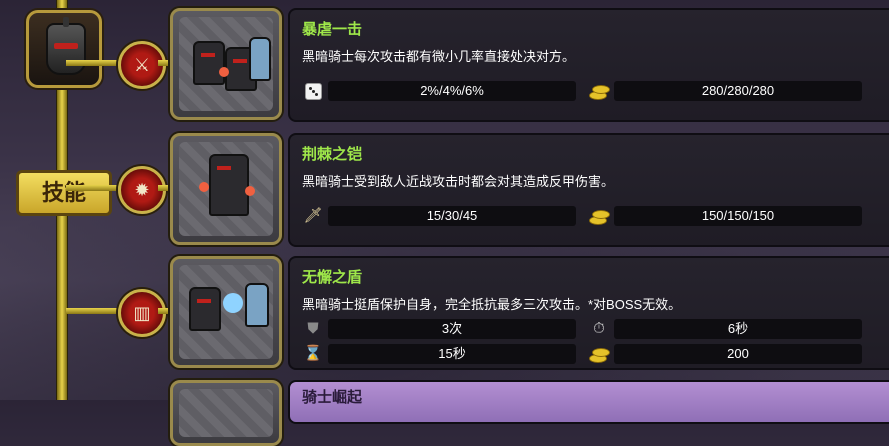 This screenshot has width=889, height=446. I want to click on skill-portrait-execute, so click(226, 64).